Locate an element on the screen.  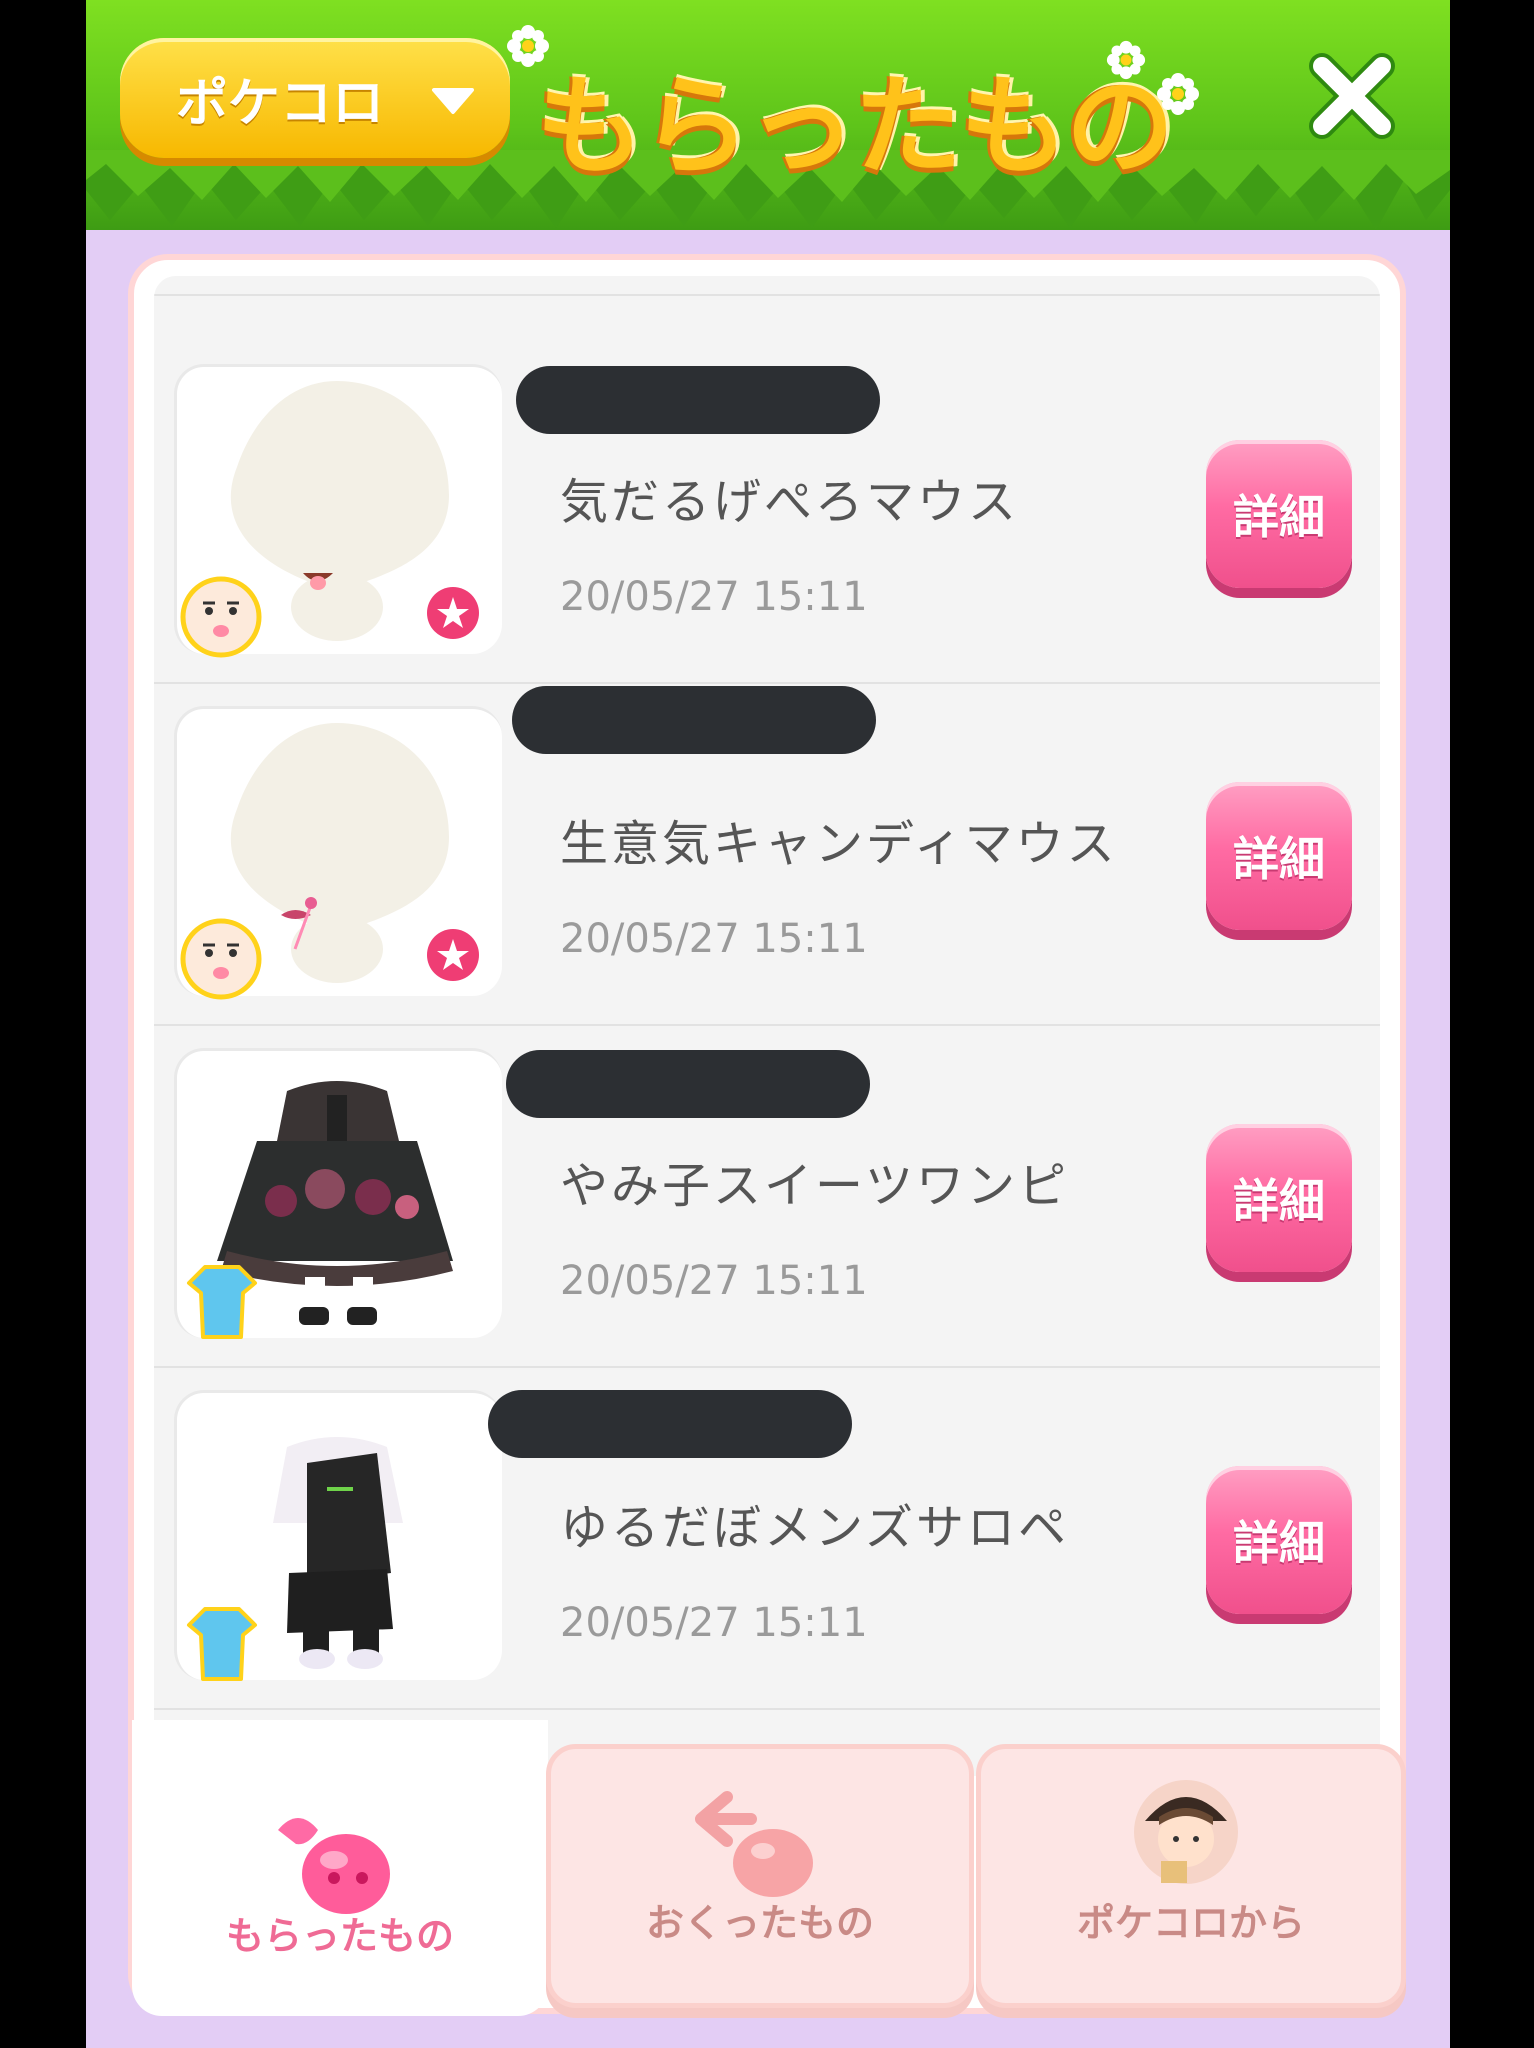
list-item: 生意気キャンディマウス 20/05/27 15:11 詳細 is located at coordinates (767, 856).